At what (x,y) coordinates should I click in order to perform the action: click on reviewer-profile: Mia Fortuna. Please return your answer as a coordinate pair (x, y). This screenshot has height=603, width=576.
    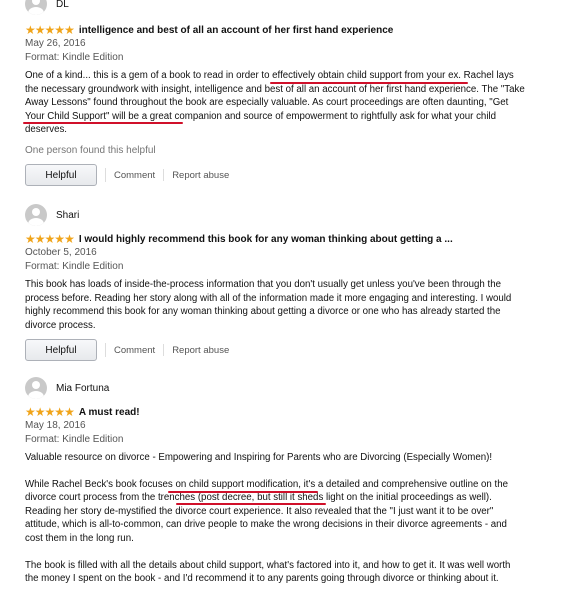
    Looking at the image, I should click on (67, 388).